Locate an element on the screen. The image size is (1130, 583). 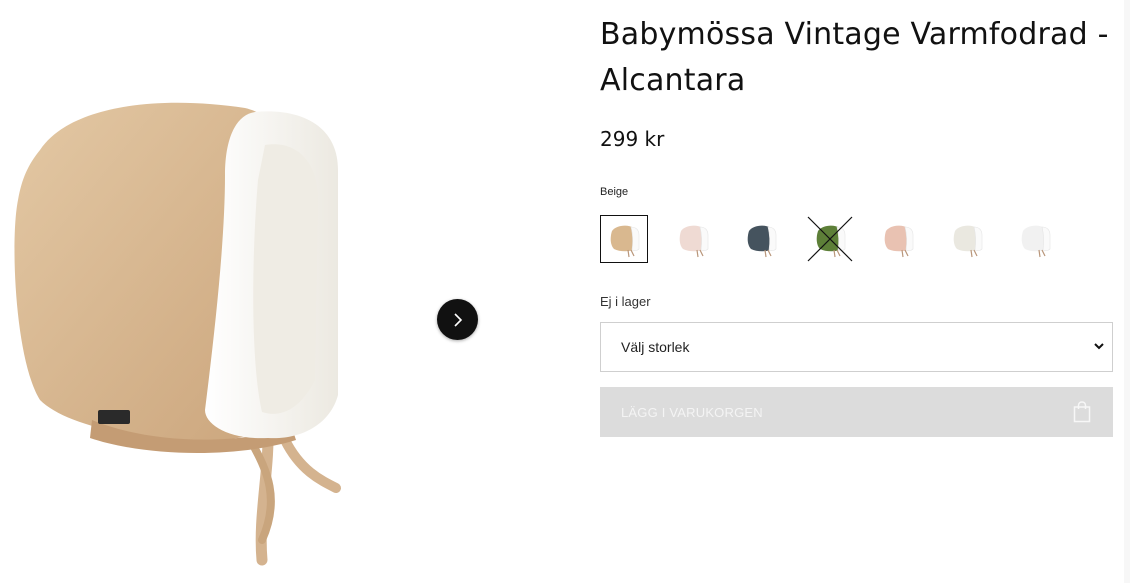
color-swatch-pink is located at coordinates (898, 239).